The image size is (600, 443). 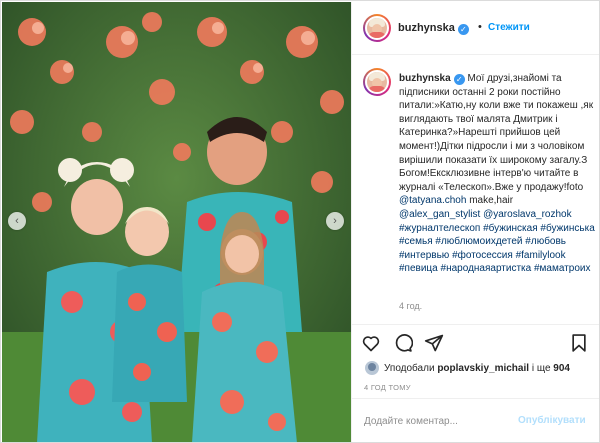 What do you see at coordinates (17, 221) in the screenshot?
I see `previous-photo-button: ‹` at bounding box center [17, 221].